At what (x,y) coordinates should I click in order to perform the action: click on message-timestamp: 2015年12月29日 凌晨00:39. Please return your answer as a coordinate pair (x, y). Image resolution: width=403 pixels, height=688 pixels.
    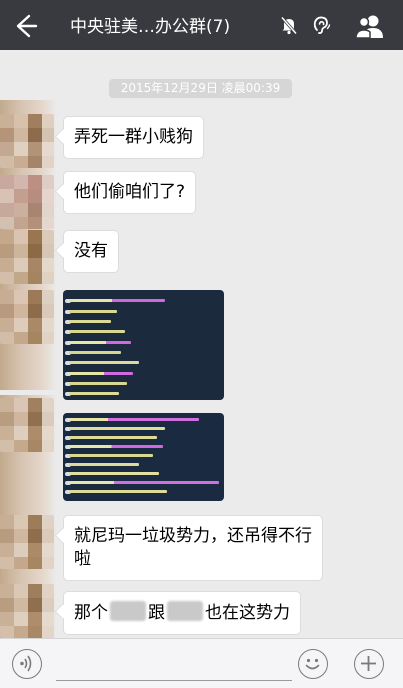
    Looking at the image, I should click on (200, 88).